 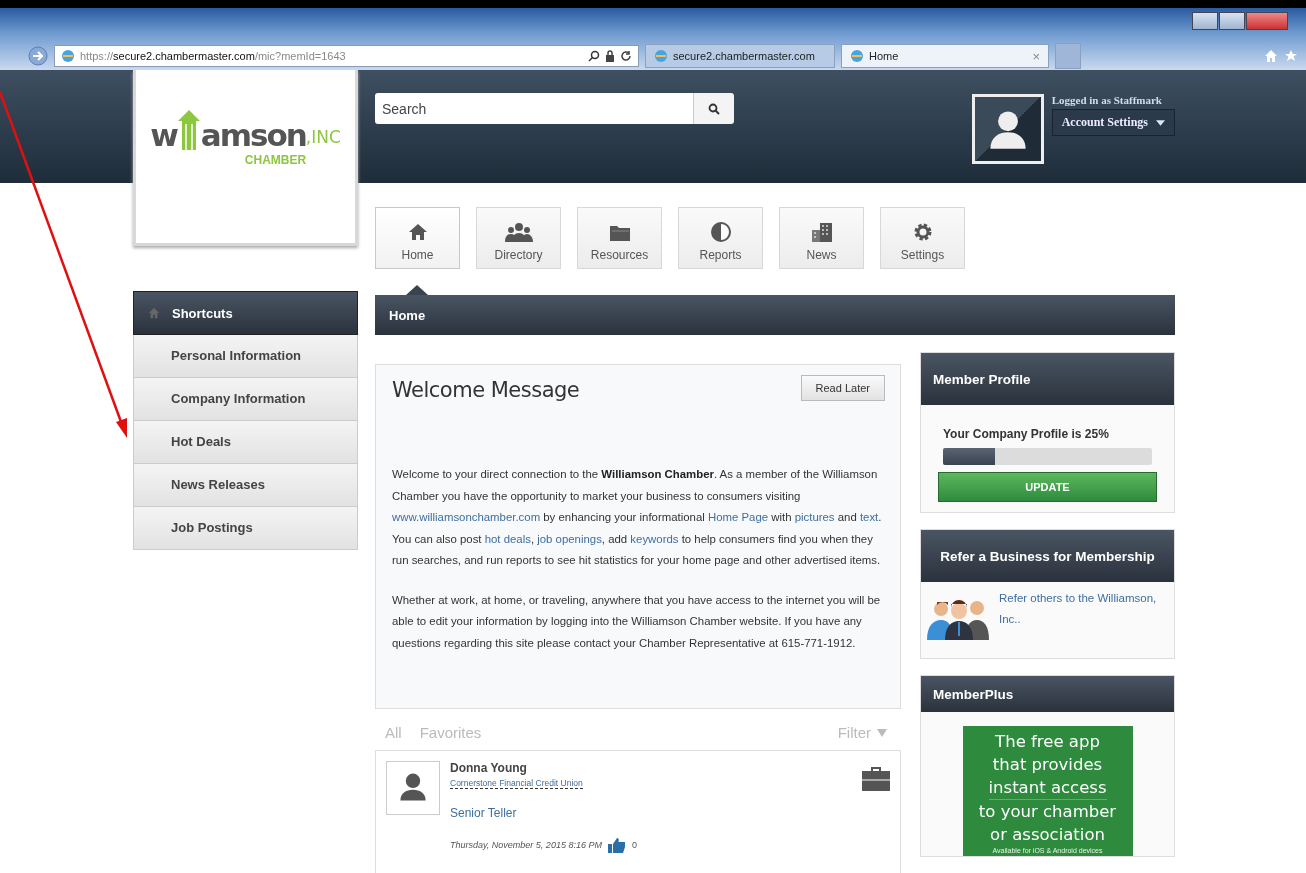 I want to click on window-controls, so click(x=1240, y=21).